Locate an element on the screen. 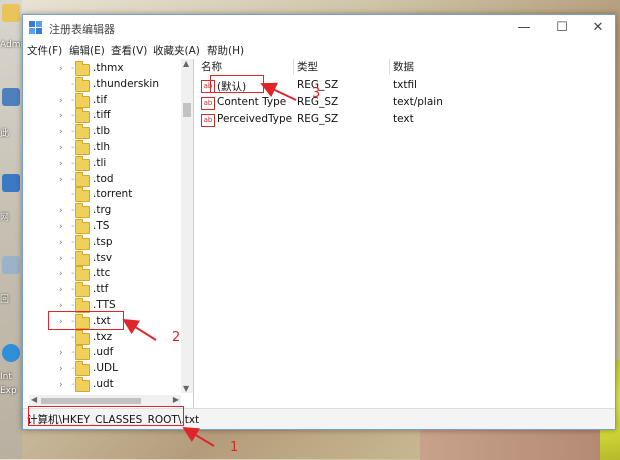  annotation-number-2: 2 is located at coordinates (176, 337).